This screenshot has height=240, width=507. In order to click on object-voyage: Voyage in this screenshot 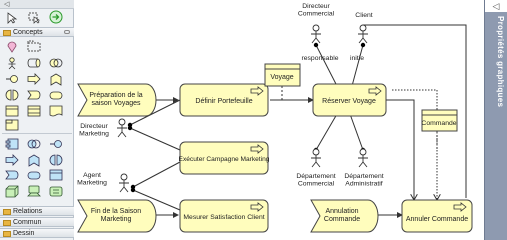, I will do `click(282, 75)`.